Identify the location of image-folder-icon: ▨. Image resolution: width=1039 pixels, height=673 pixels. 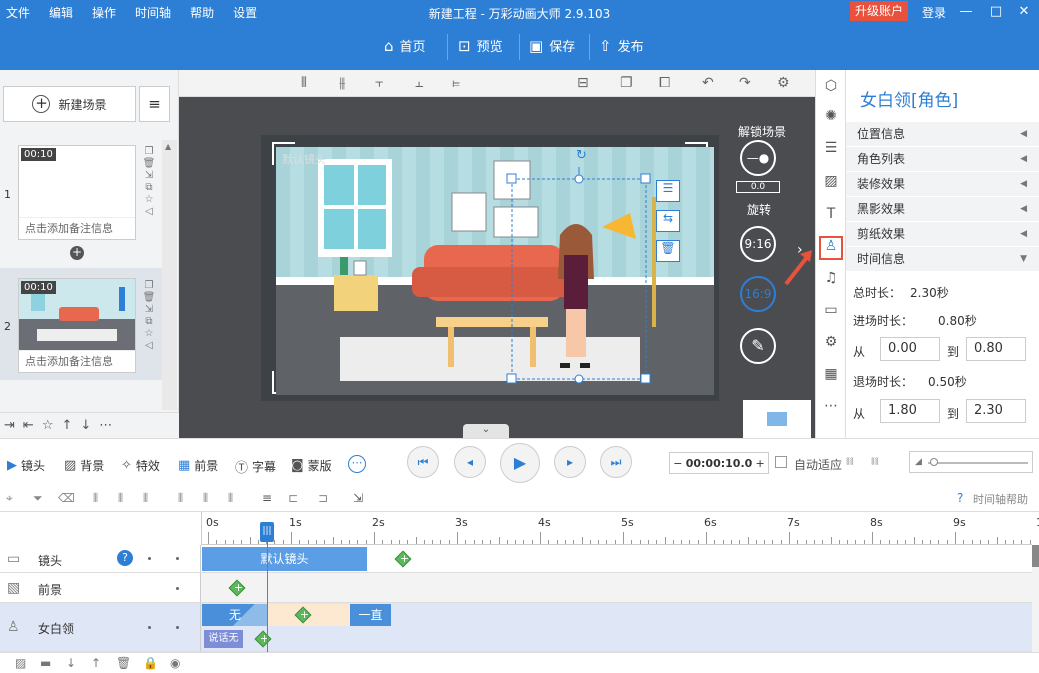
(20, 663).